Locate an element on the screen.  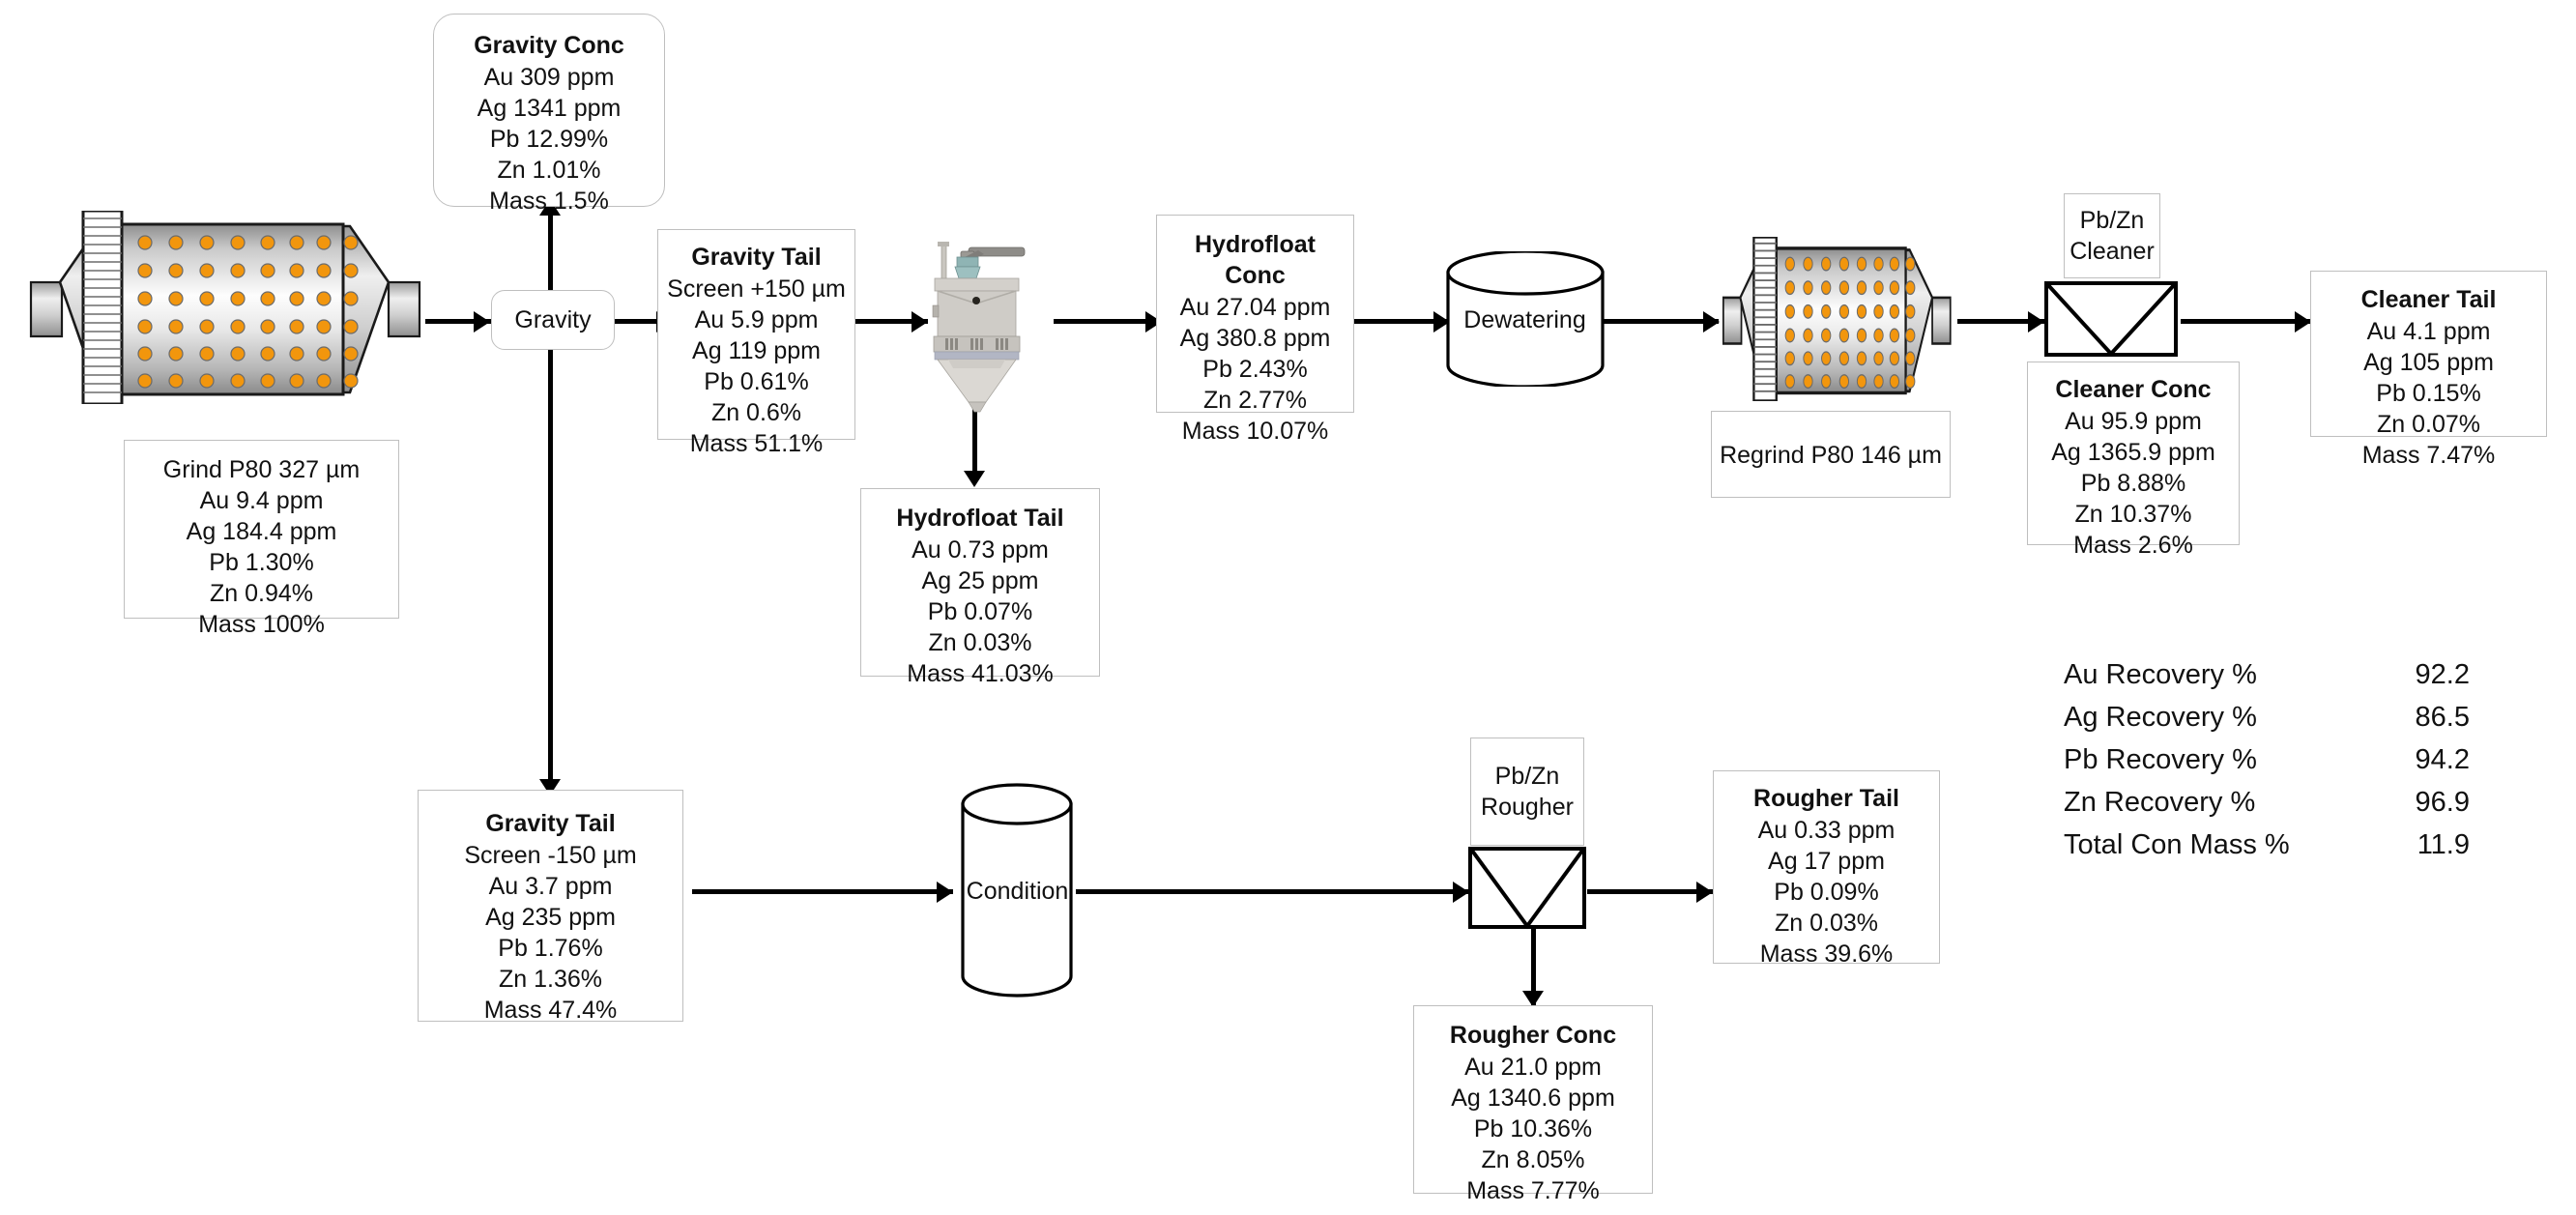
rougher-conc-line-0: Au 21.0 ppm is located at coordinates (1533, 1067).